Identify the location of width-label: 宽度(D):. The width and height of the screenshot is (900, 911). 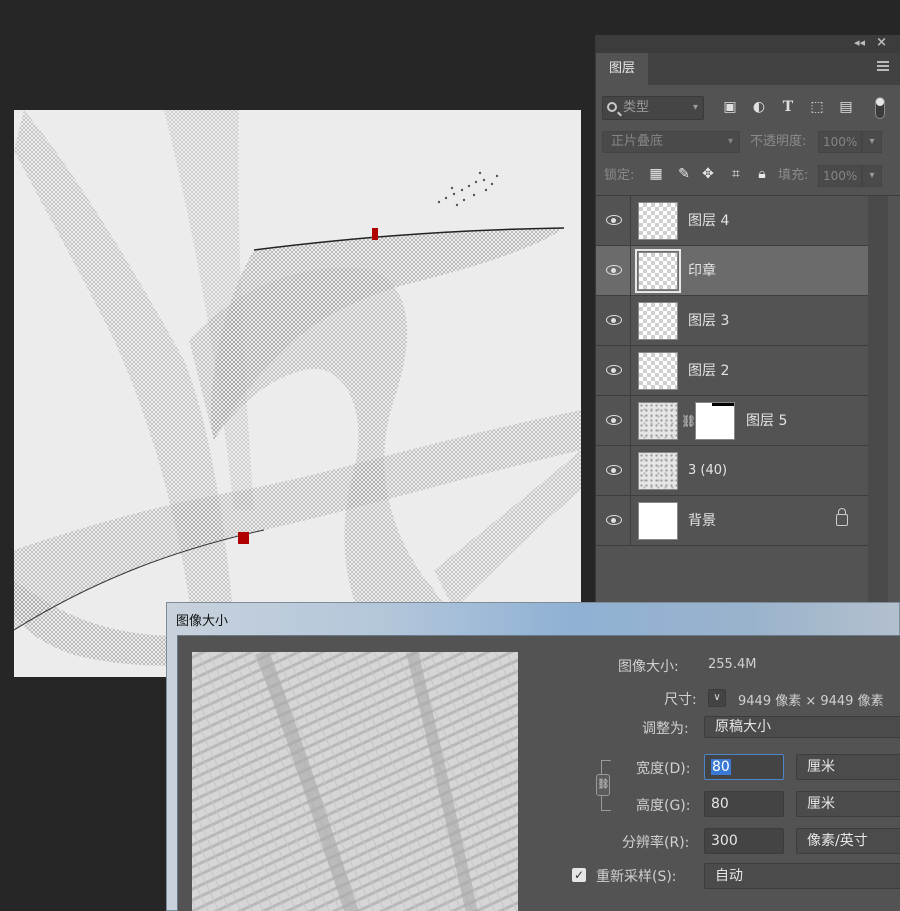
(663, 769).